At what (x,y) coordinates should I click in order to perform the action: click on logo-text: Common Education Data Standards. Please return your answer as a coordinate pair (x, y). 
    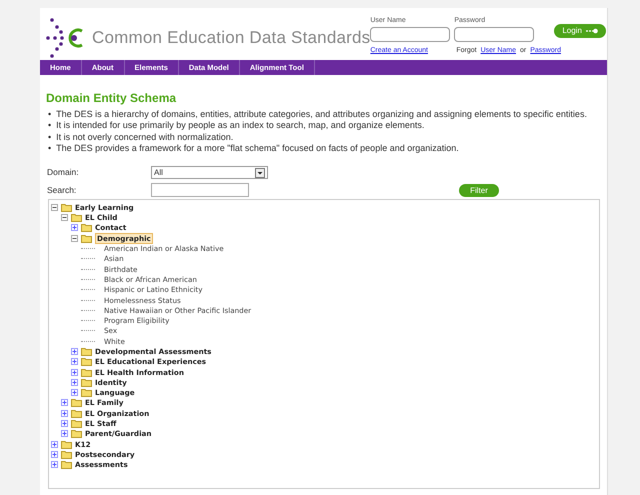
    Looking at the image, I should click on (231, 38).